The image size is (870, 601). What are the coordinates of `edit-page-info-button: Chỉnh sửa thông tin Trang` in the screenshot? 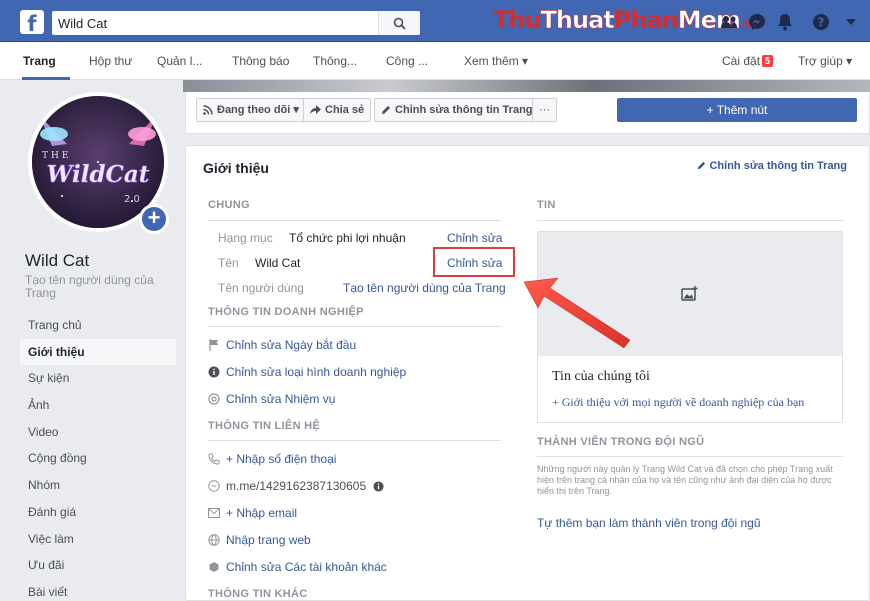 It's located at (457, 110).